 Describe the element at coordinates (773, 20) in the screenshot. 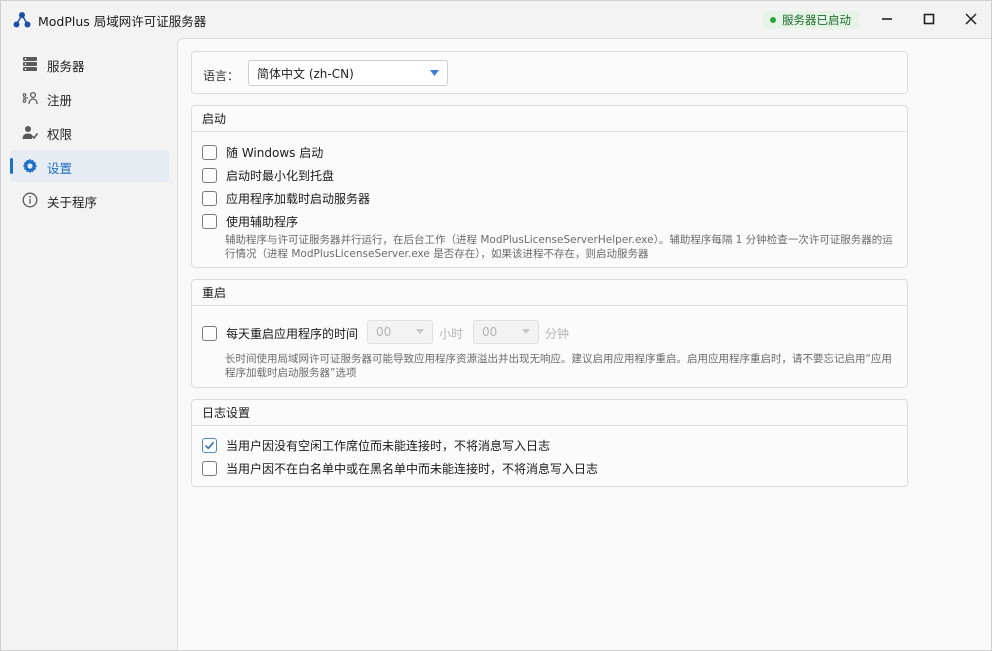

I see `status-dot-icon` at that location.